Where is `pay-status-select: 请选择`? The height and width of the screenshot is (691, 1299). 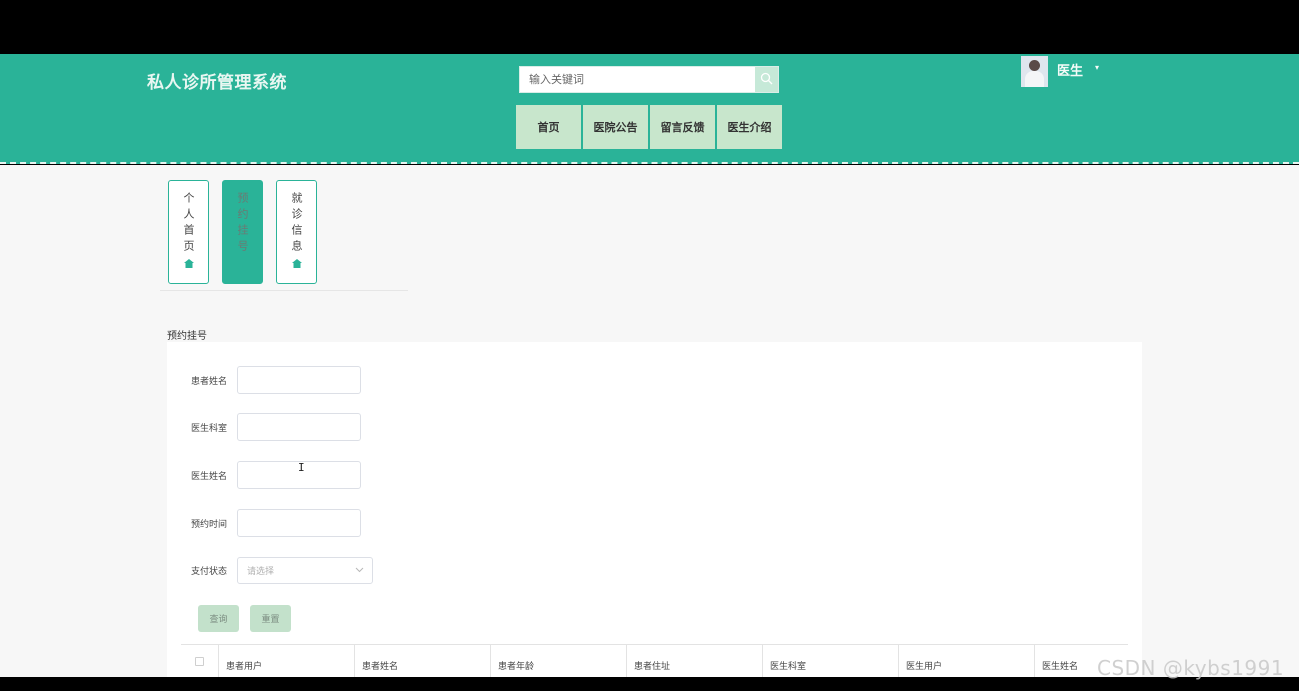
pay-status-select: 请选择 is located at coordinates (305, 570).